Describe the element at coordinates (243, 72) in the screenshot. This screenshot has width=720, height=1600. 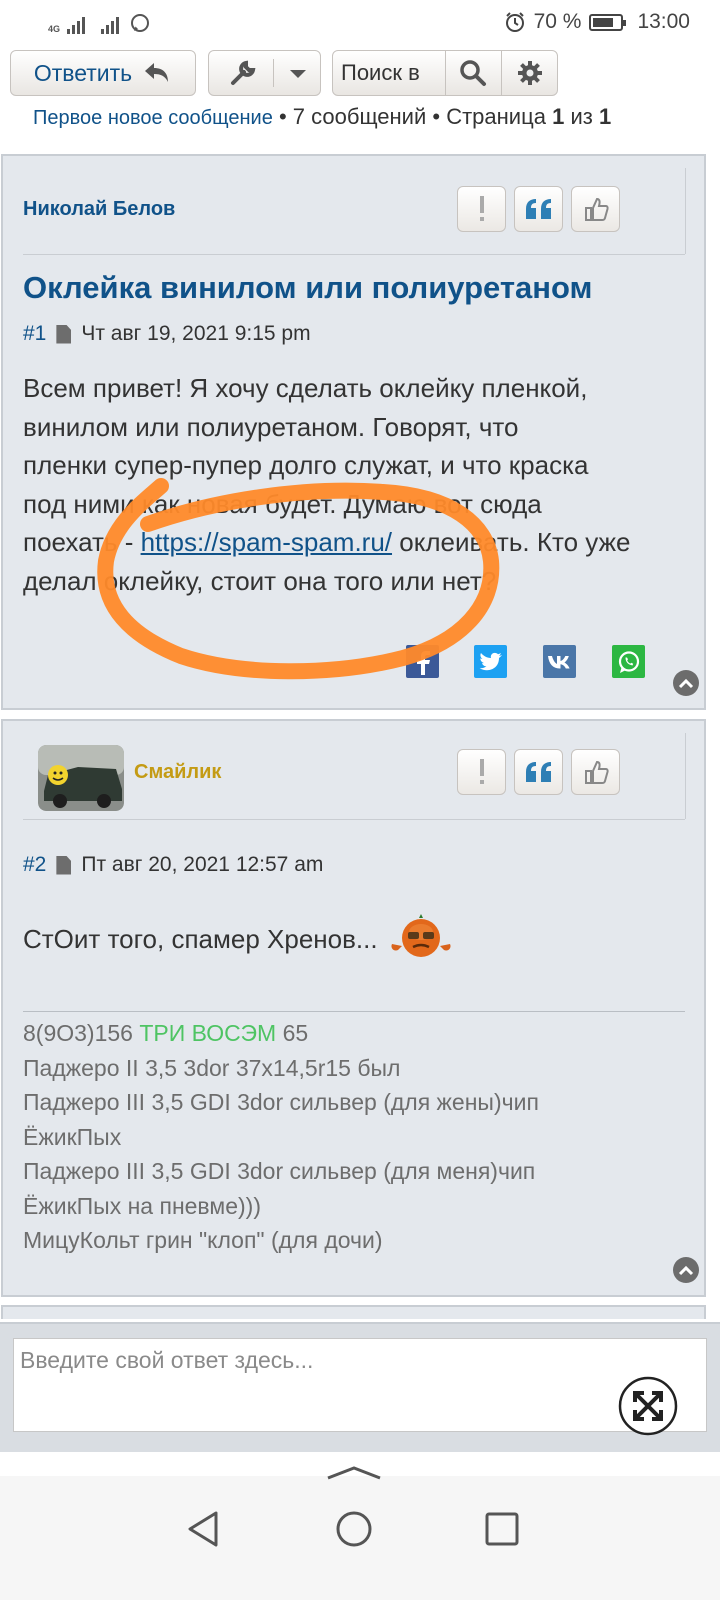
I see `wrench-icon` at that location.